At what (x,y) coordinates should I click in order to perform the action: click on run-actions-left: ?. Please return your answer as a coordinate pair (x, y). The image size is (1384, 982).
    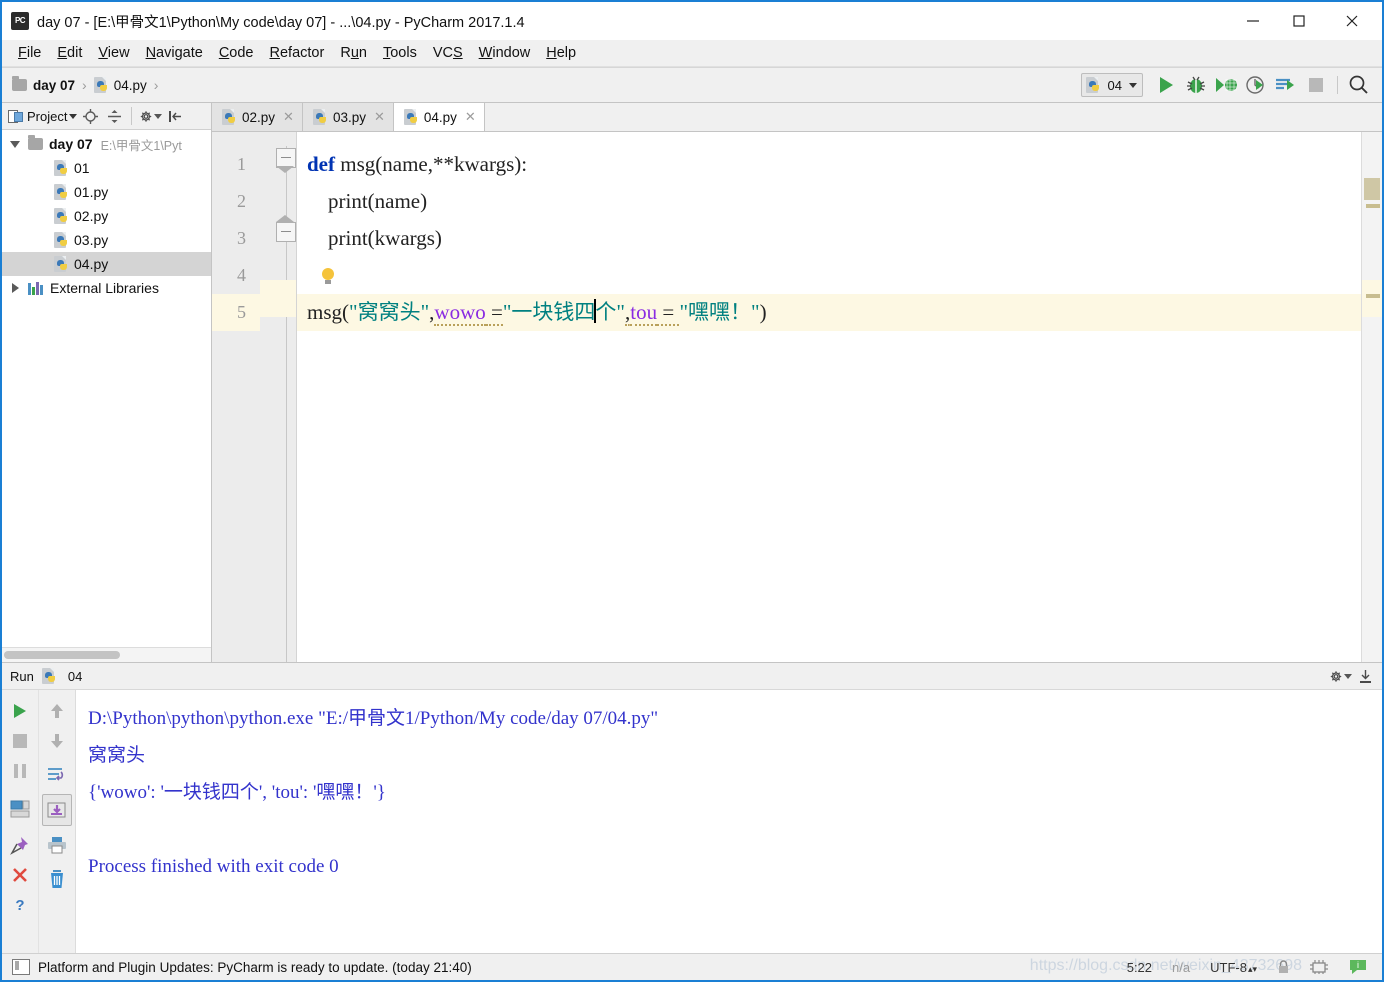
    Looking at the image, I should click on (20, 821).